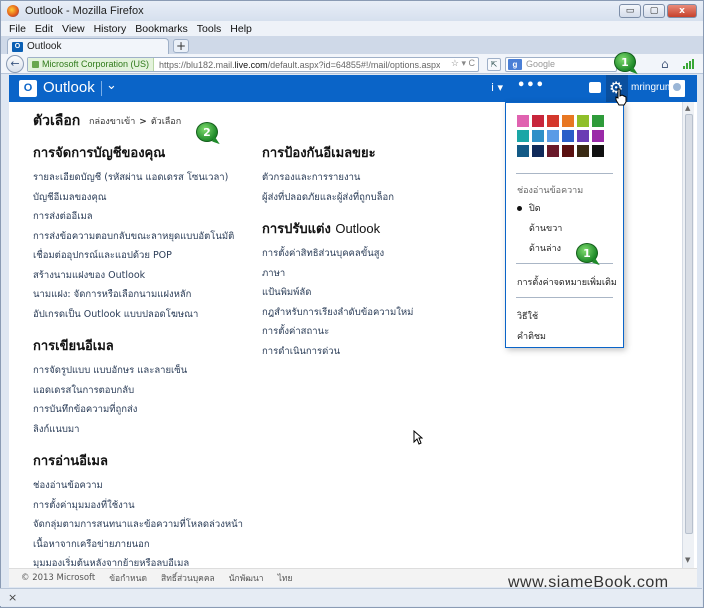 This screenshot has width=704, height=608. Describe the element at coordinates (677, 88) in the screenshot. I see `avatar` at that location.